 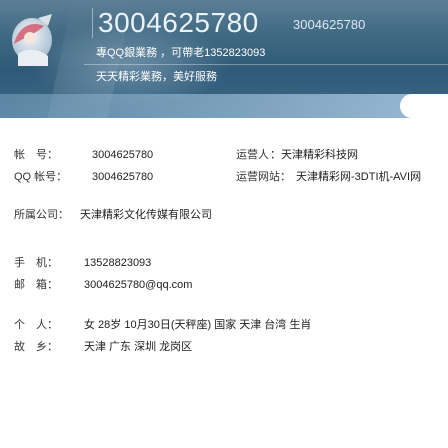 What do you see at coordinates (41, 177) in the screenshot?
I see `qq-account-label: QQ 帐号：` at bounding box center [41, 177].